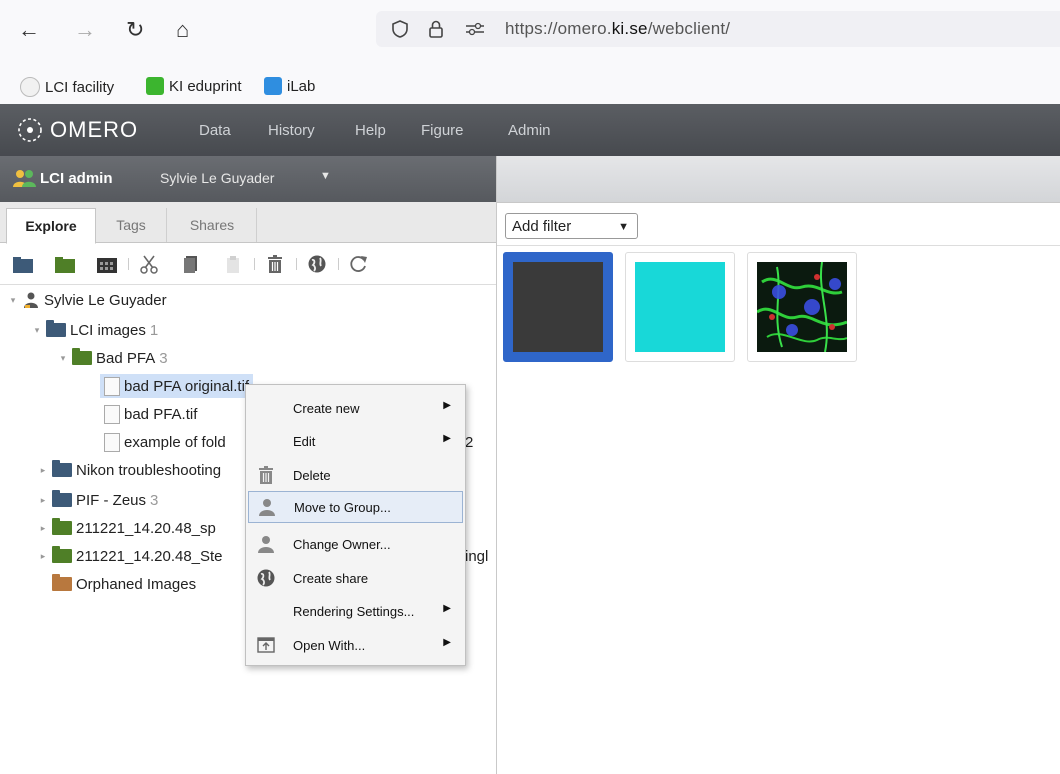 This screenshot has width=1060, height=774. I want to click on tree-node-bad-pfa: ▾ Bad PFA 3, so click(113, 358).